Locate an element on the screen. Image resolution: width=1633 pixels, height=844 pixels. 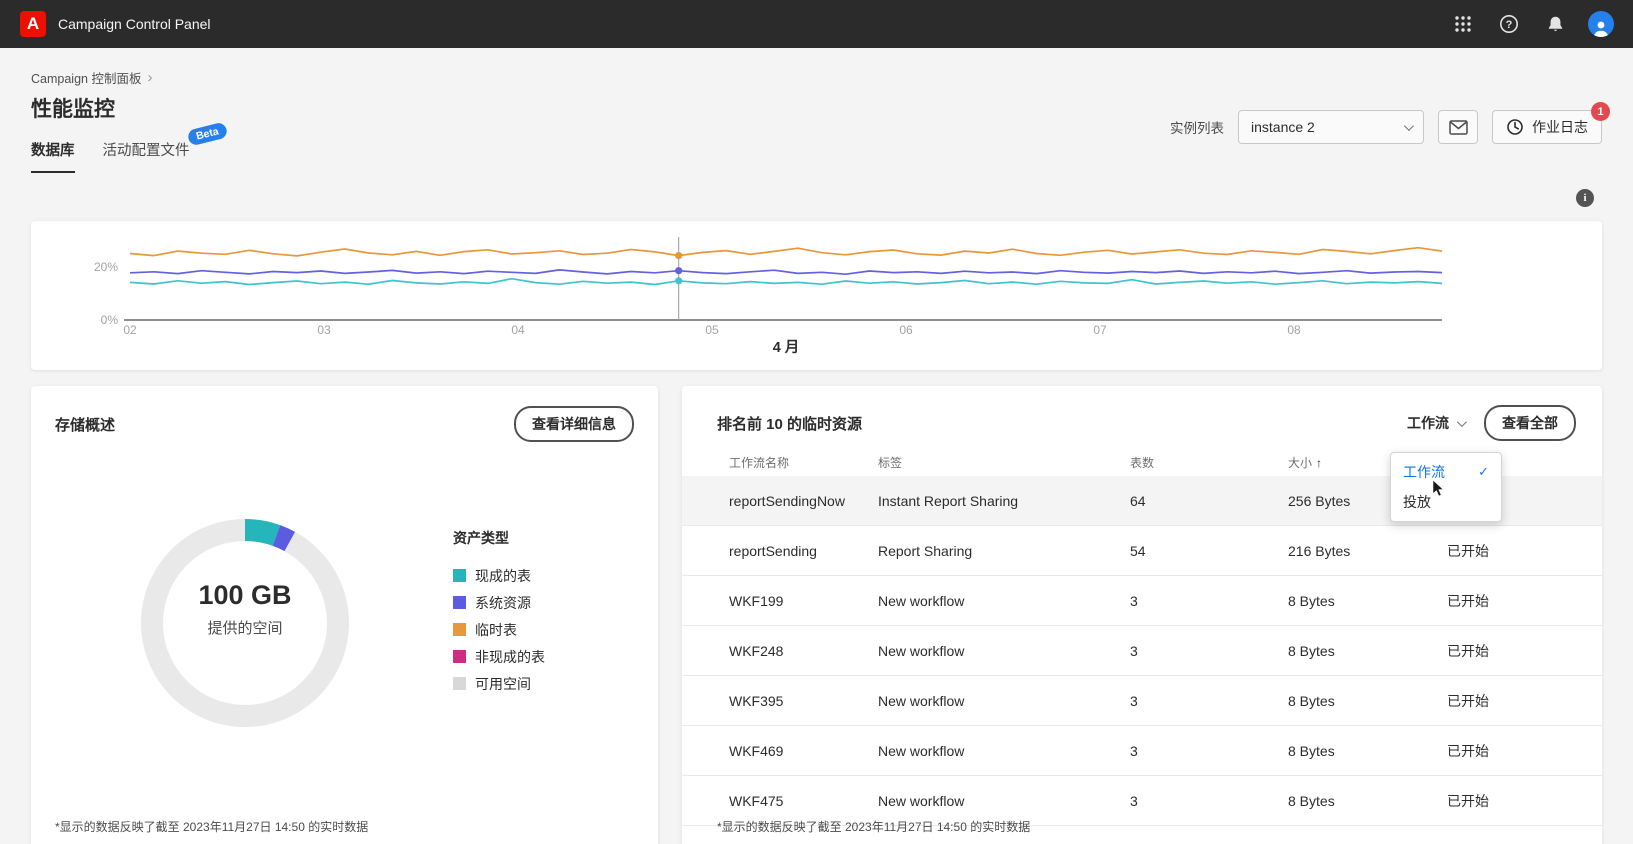
email-button is located at coordinates (1458, 127).